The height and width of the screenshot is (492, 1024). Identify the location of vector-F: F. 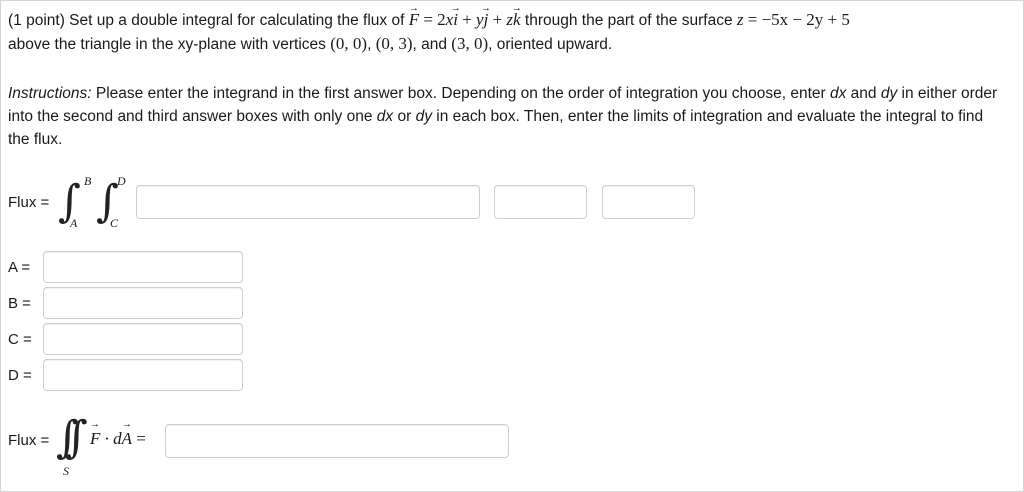
(414, 19).